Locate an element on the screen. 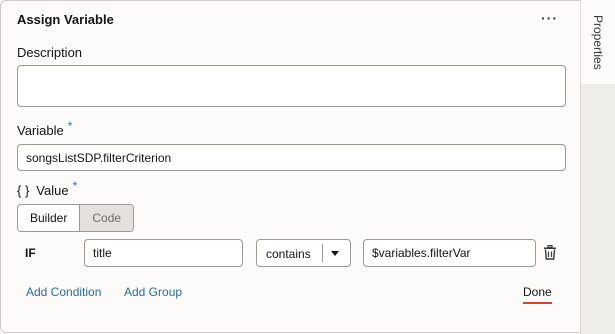 This screenshot has height=334, width=615. braces-icon: { } is located at coordinates (23, 190).